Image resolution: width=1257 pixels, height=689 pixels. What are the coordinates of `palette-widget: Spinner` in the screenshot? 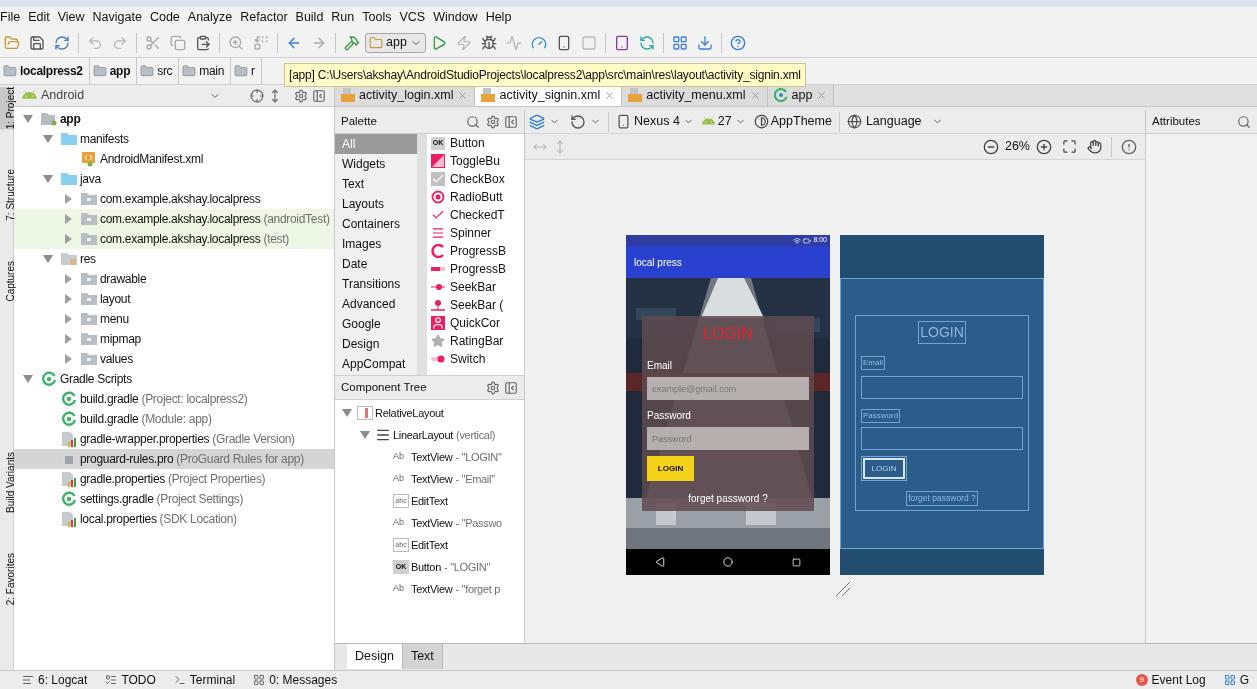 It's located at (475, 233).